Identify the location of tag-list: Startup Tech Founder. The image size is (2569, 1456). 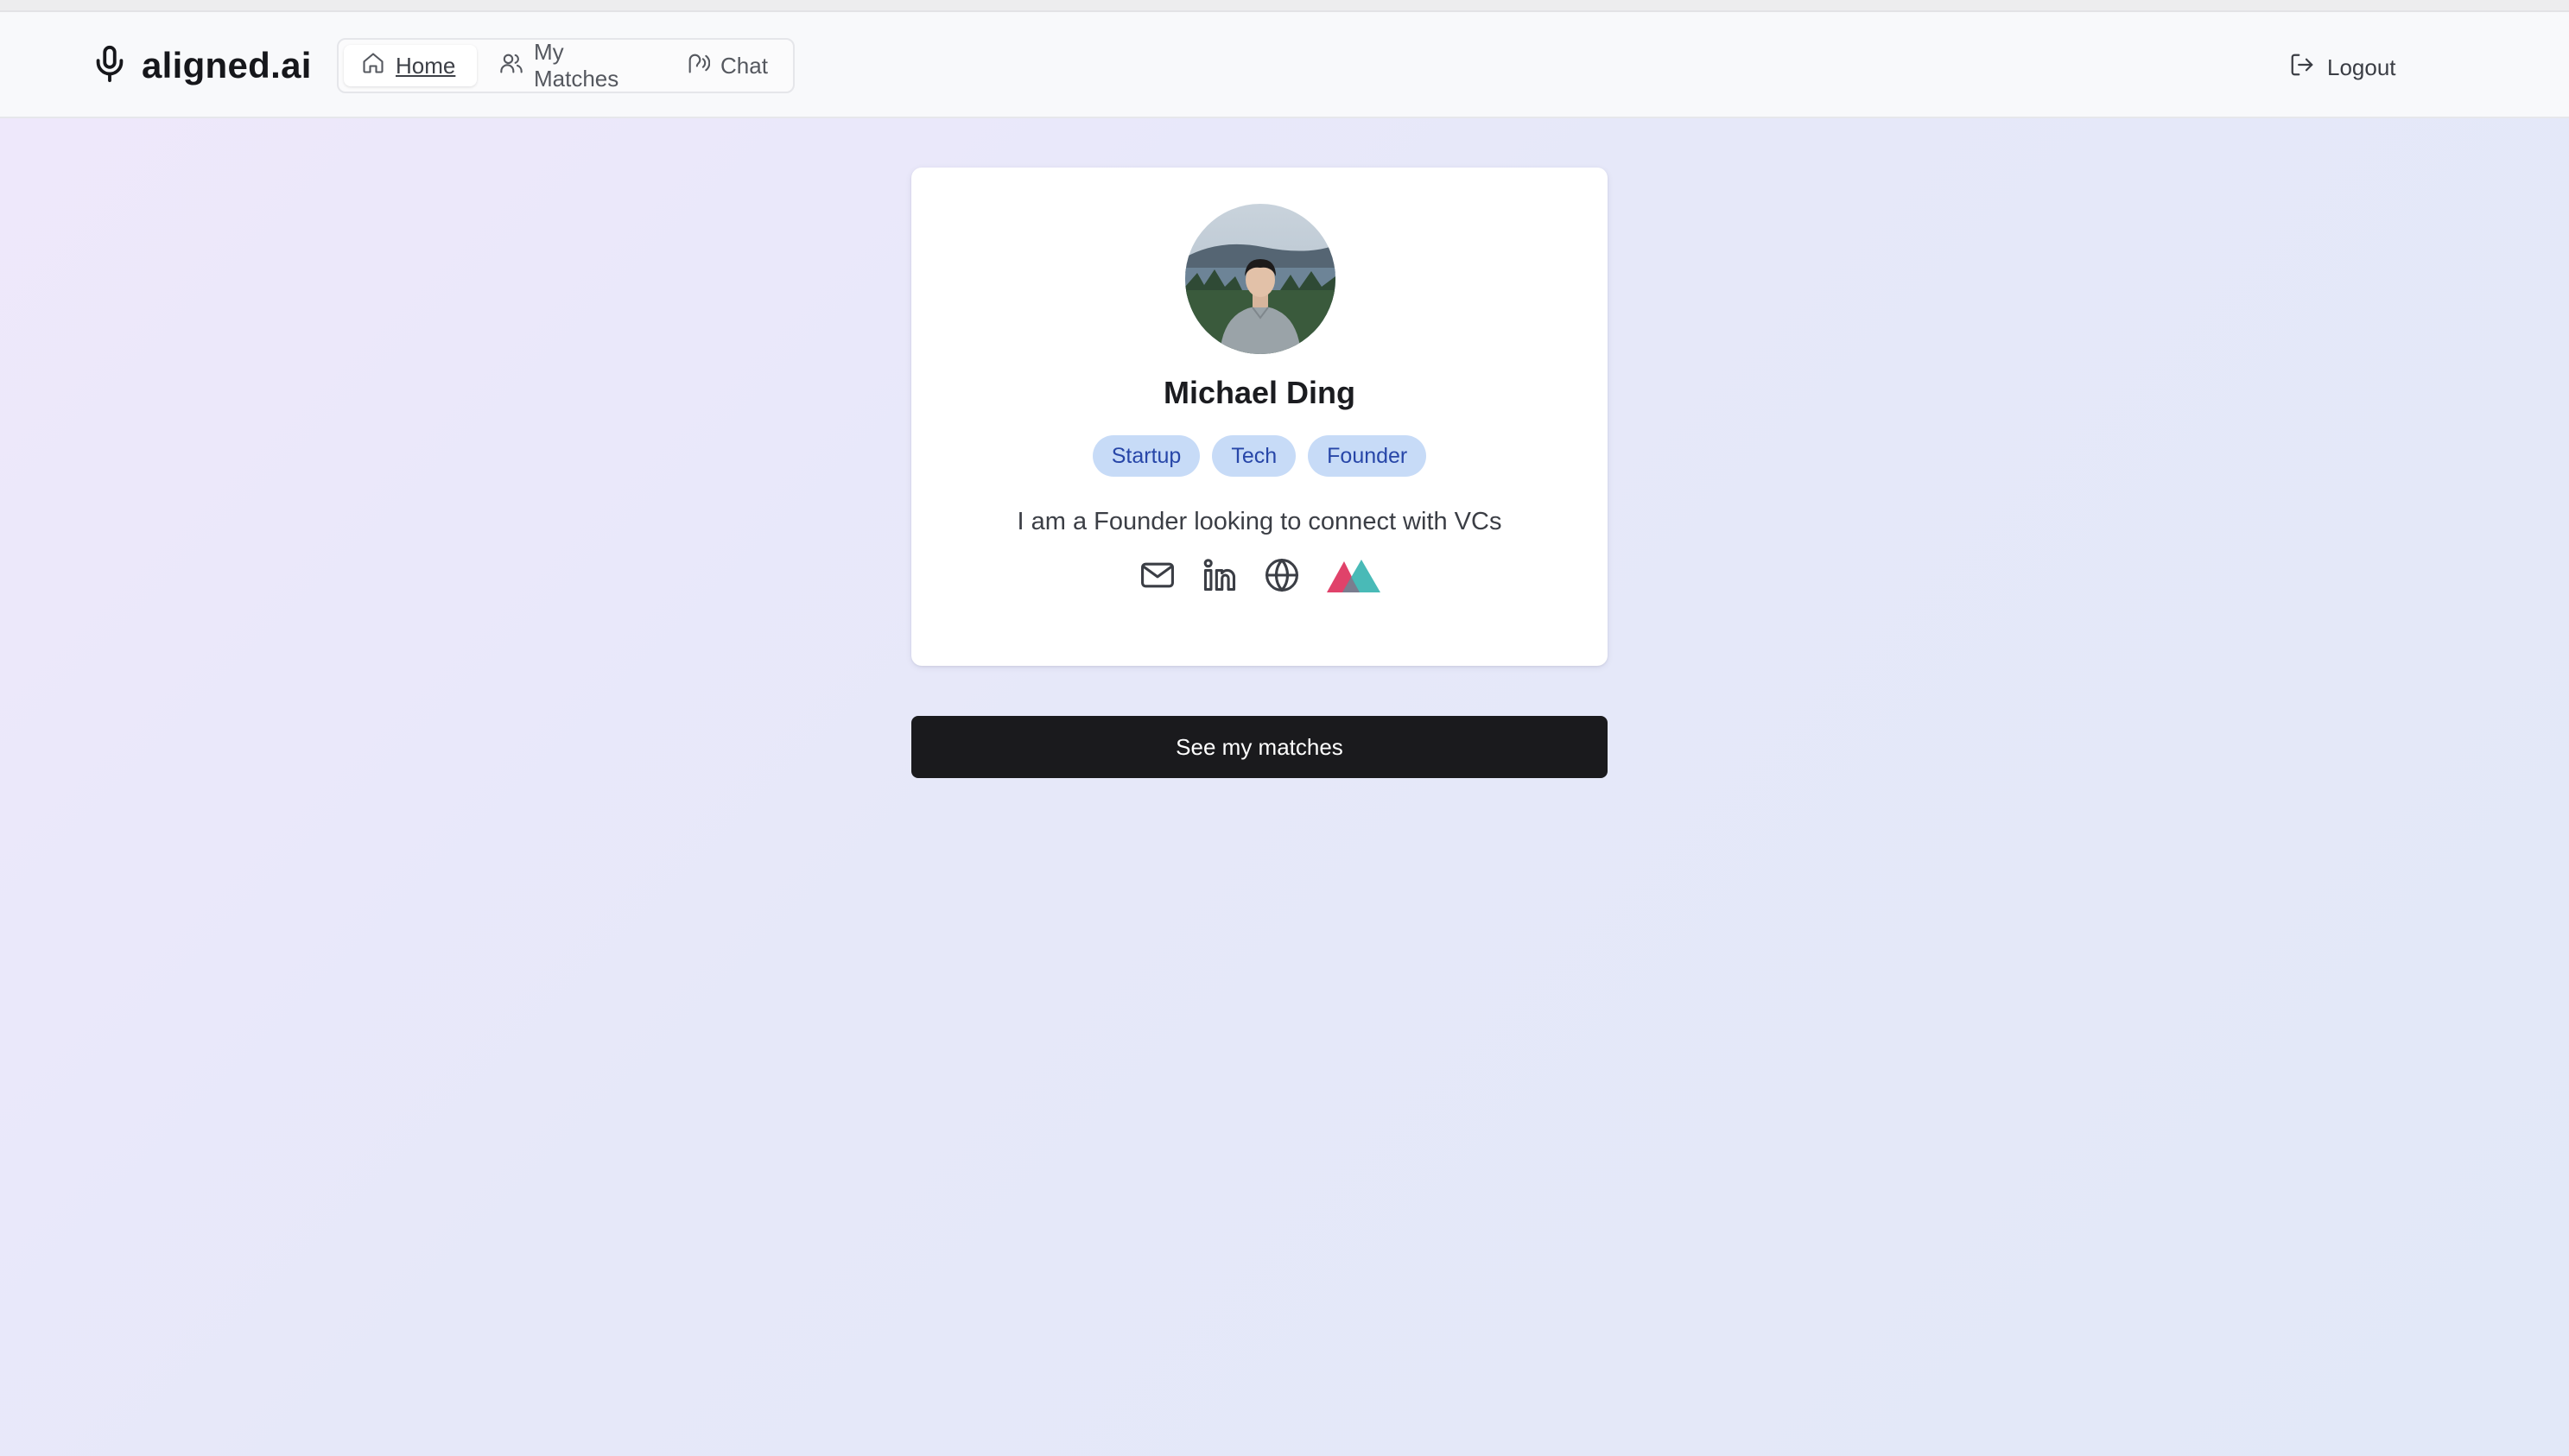
(1259, 456).